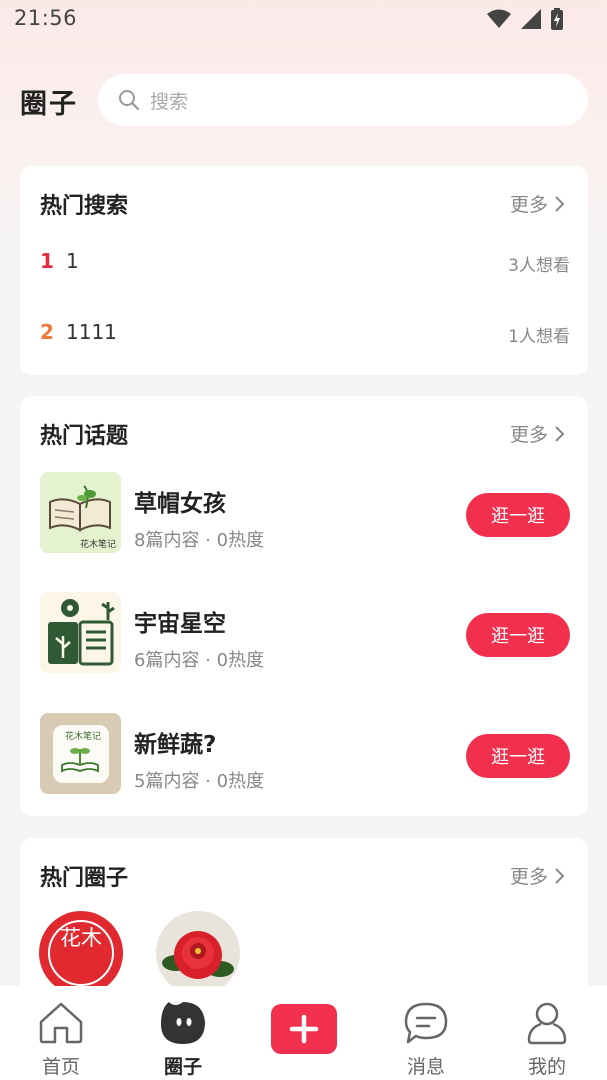 Image resolution: width=607 pixels, height=1080 pixels. I want to click on topic-item: 花木笔记 草帽女孩 8篇内容 · 0热度 逛一逛, so click(305, 513).